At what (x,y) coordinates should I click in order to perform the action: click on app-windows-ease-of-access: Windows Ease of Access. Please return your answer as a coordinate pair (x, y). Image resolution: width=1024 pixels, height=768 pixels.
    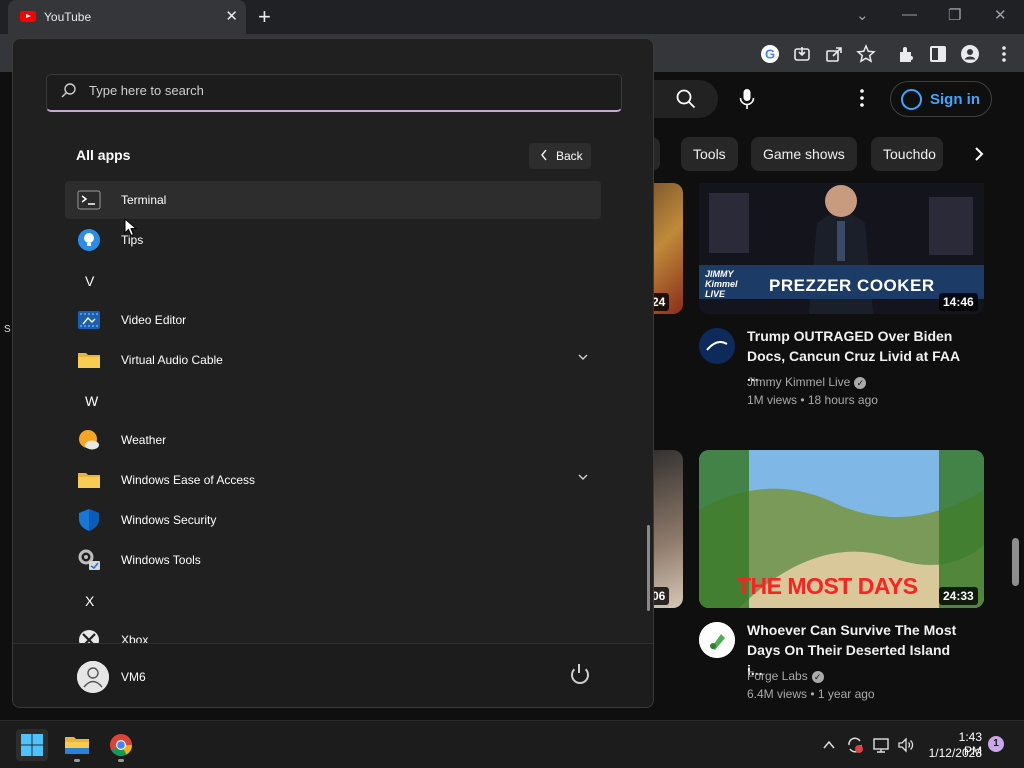
    Looking at the image, I should click on (333, 480).